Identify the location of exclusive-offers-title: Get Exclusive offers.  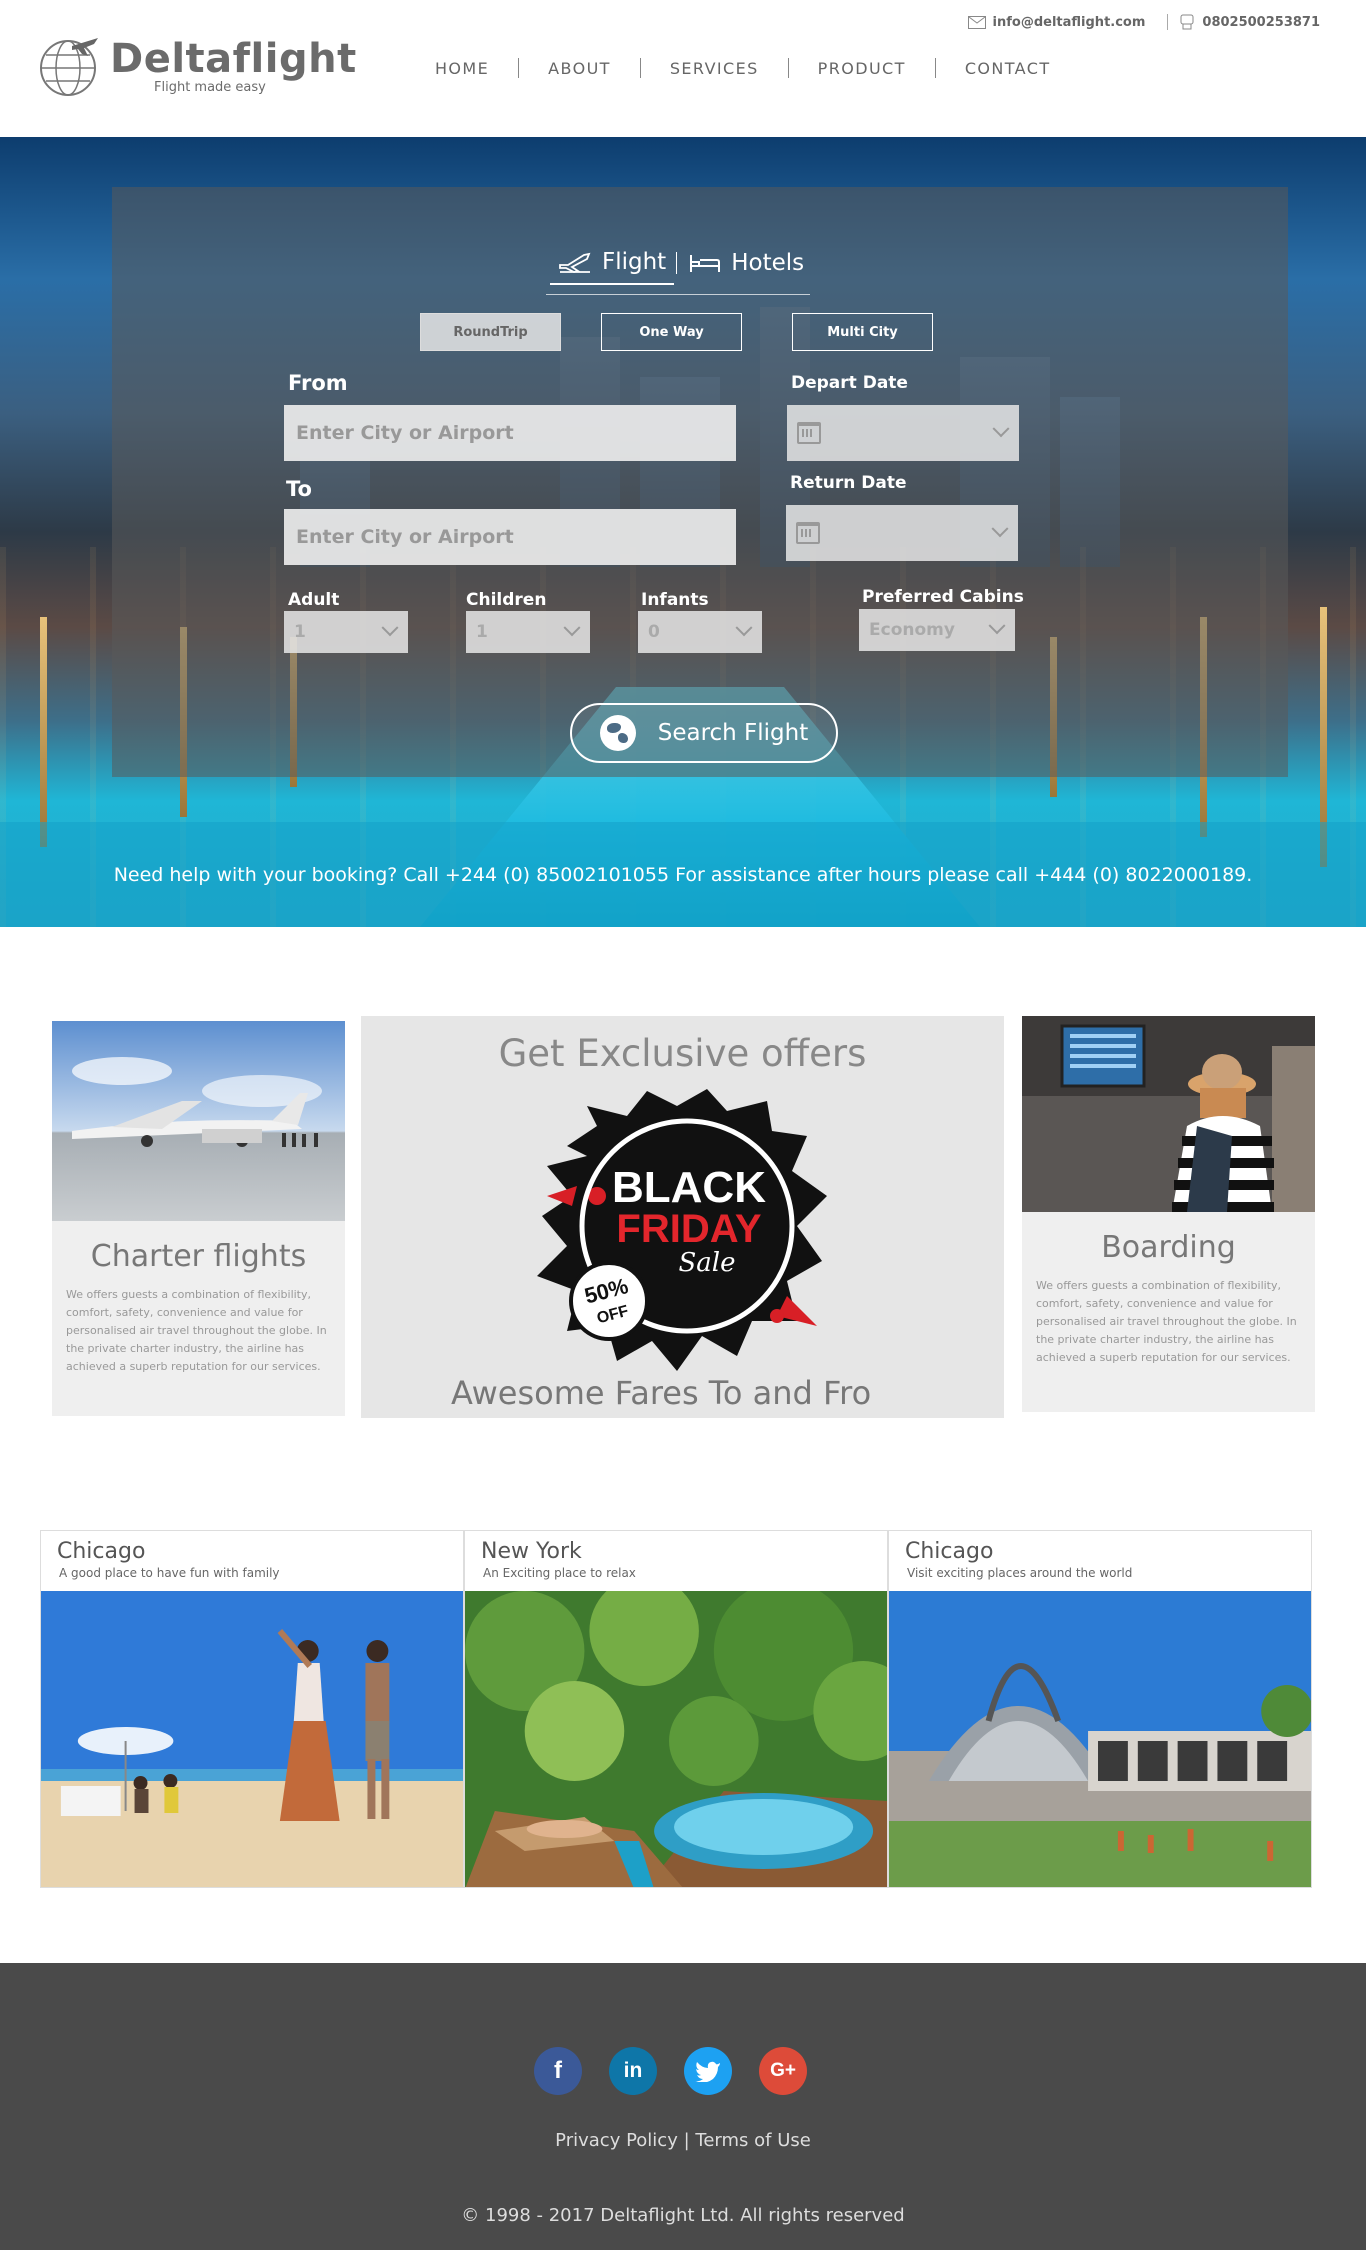
(682, 1053).